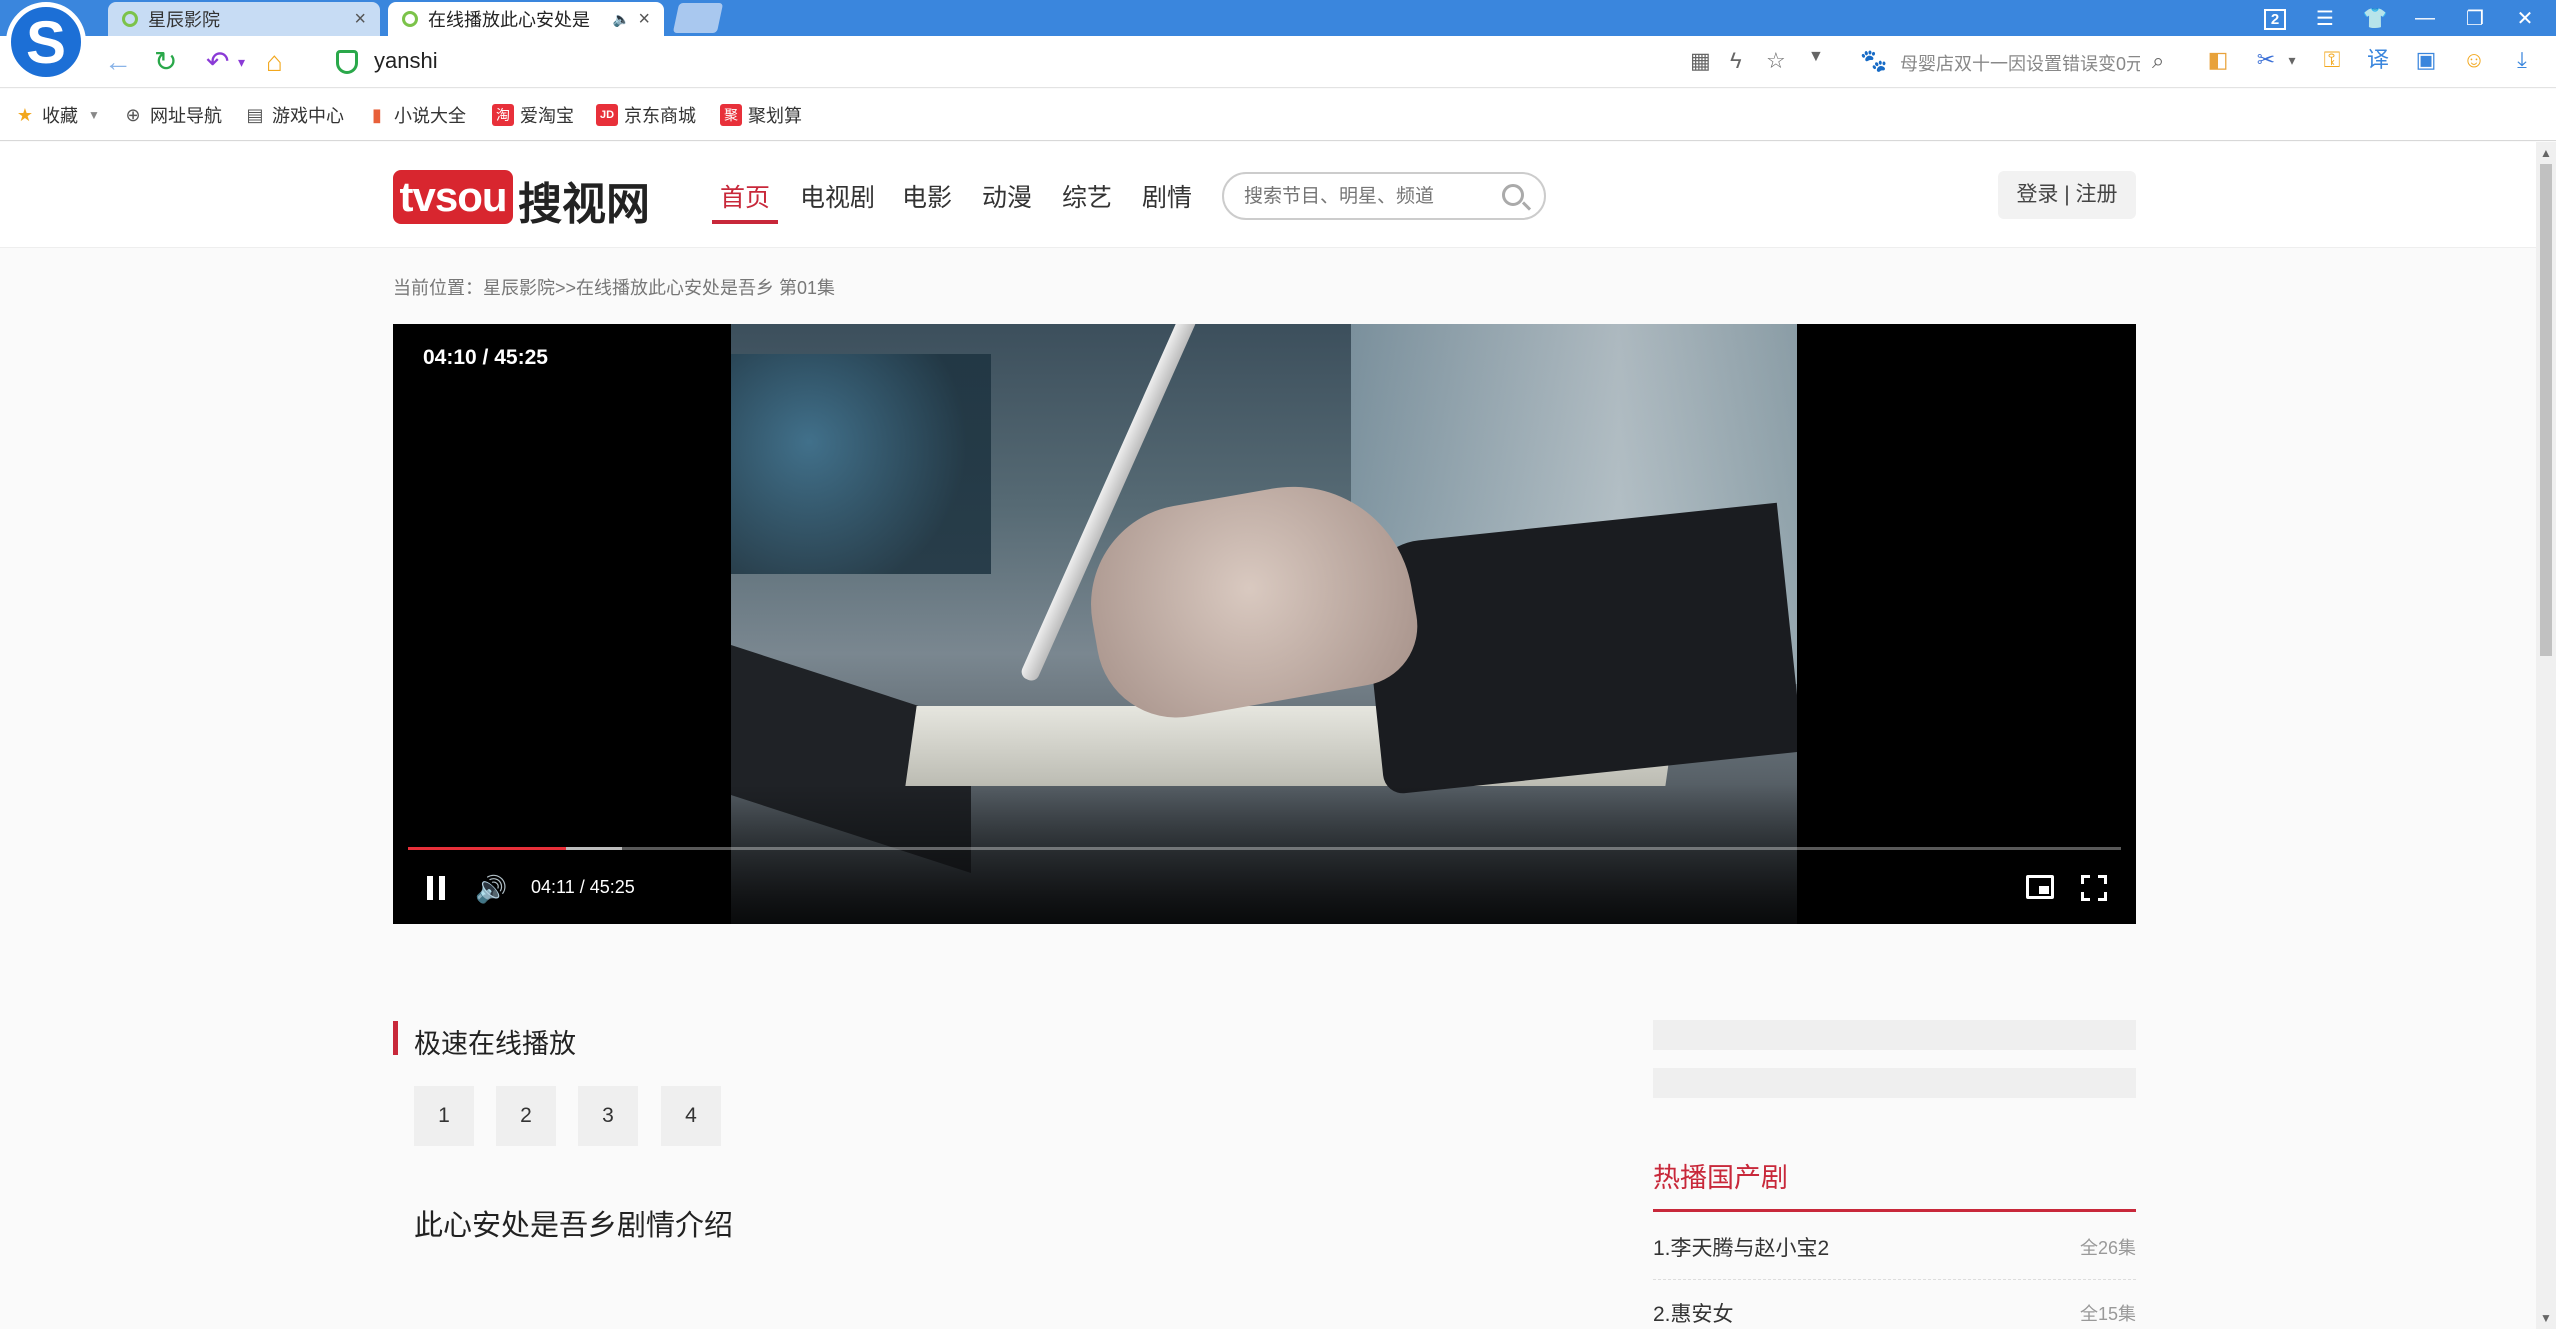 The width and height of the screenshot is (2556, 1329). What do you see at coordinates (837, 196) in the screenshot?
I see `nav-tv-series: 电视剧` at bounding box center [837, 196].